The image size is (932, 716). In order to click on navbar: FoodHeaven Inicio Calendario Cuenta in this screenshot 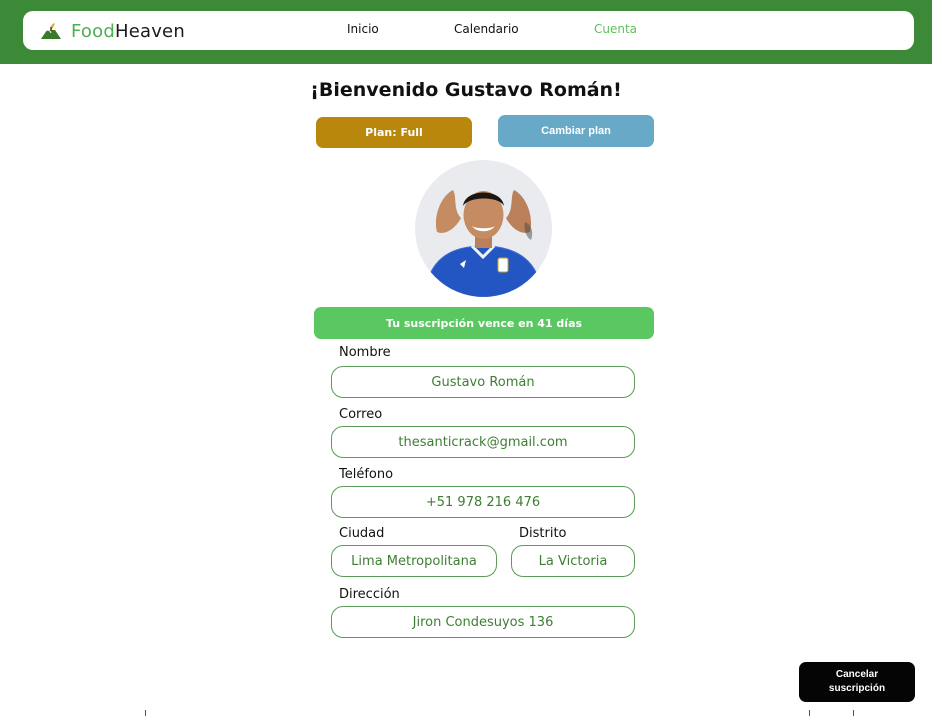, I will do `click(468, 30)`.